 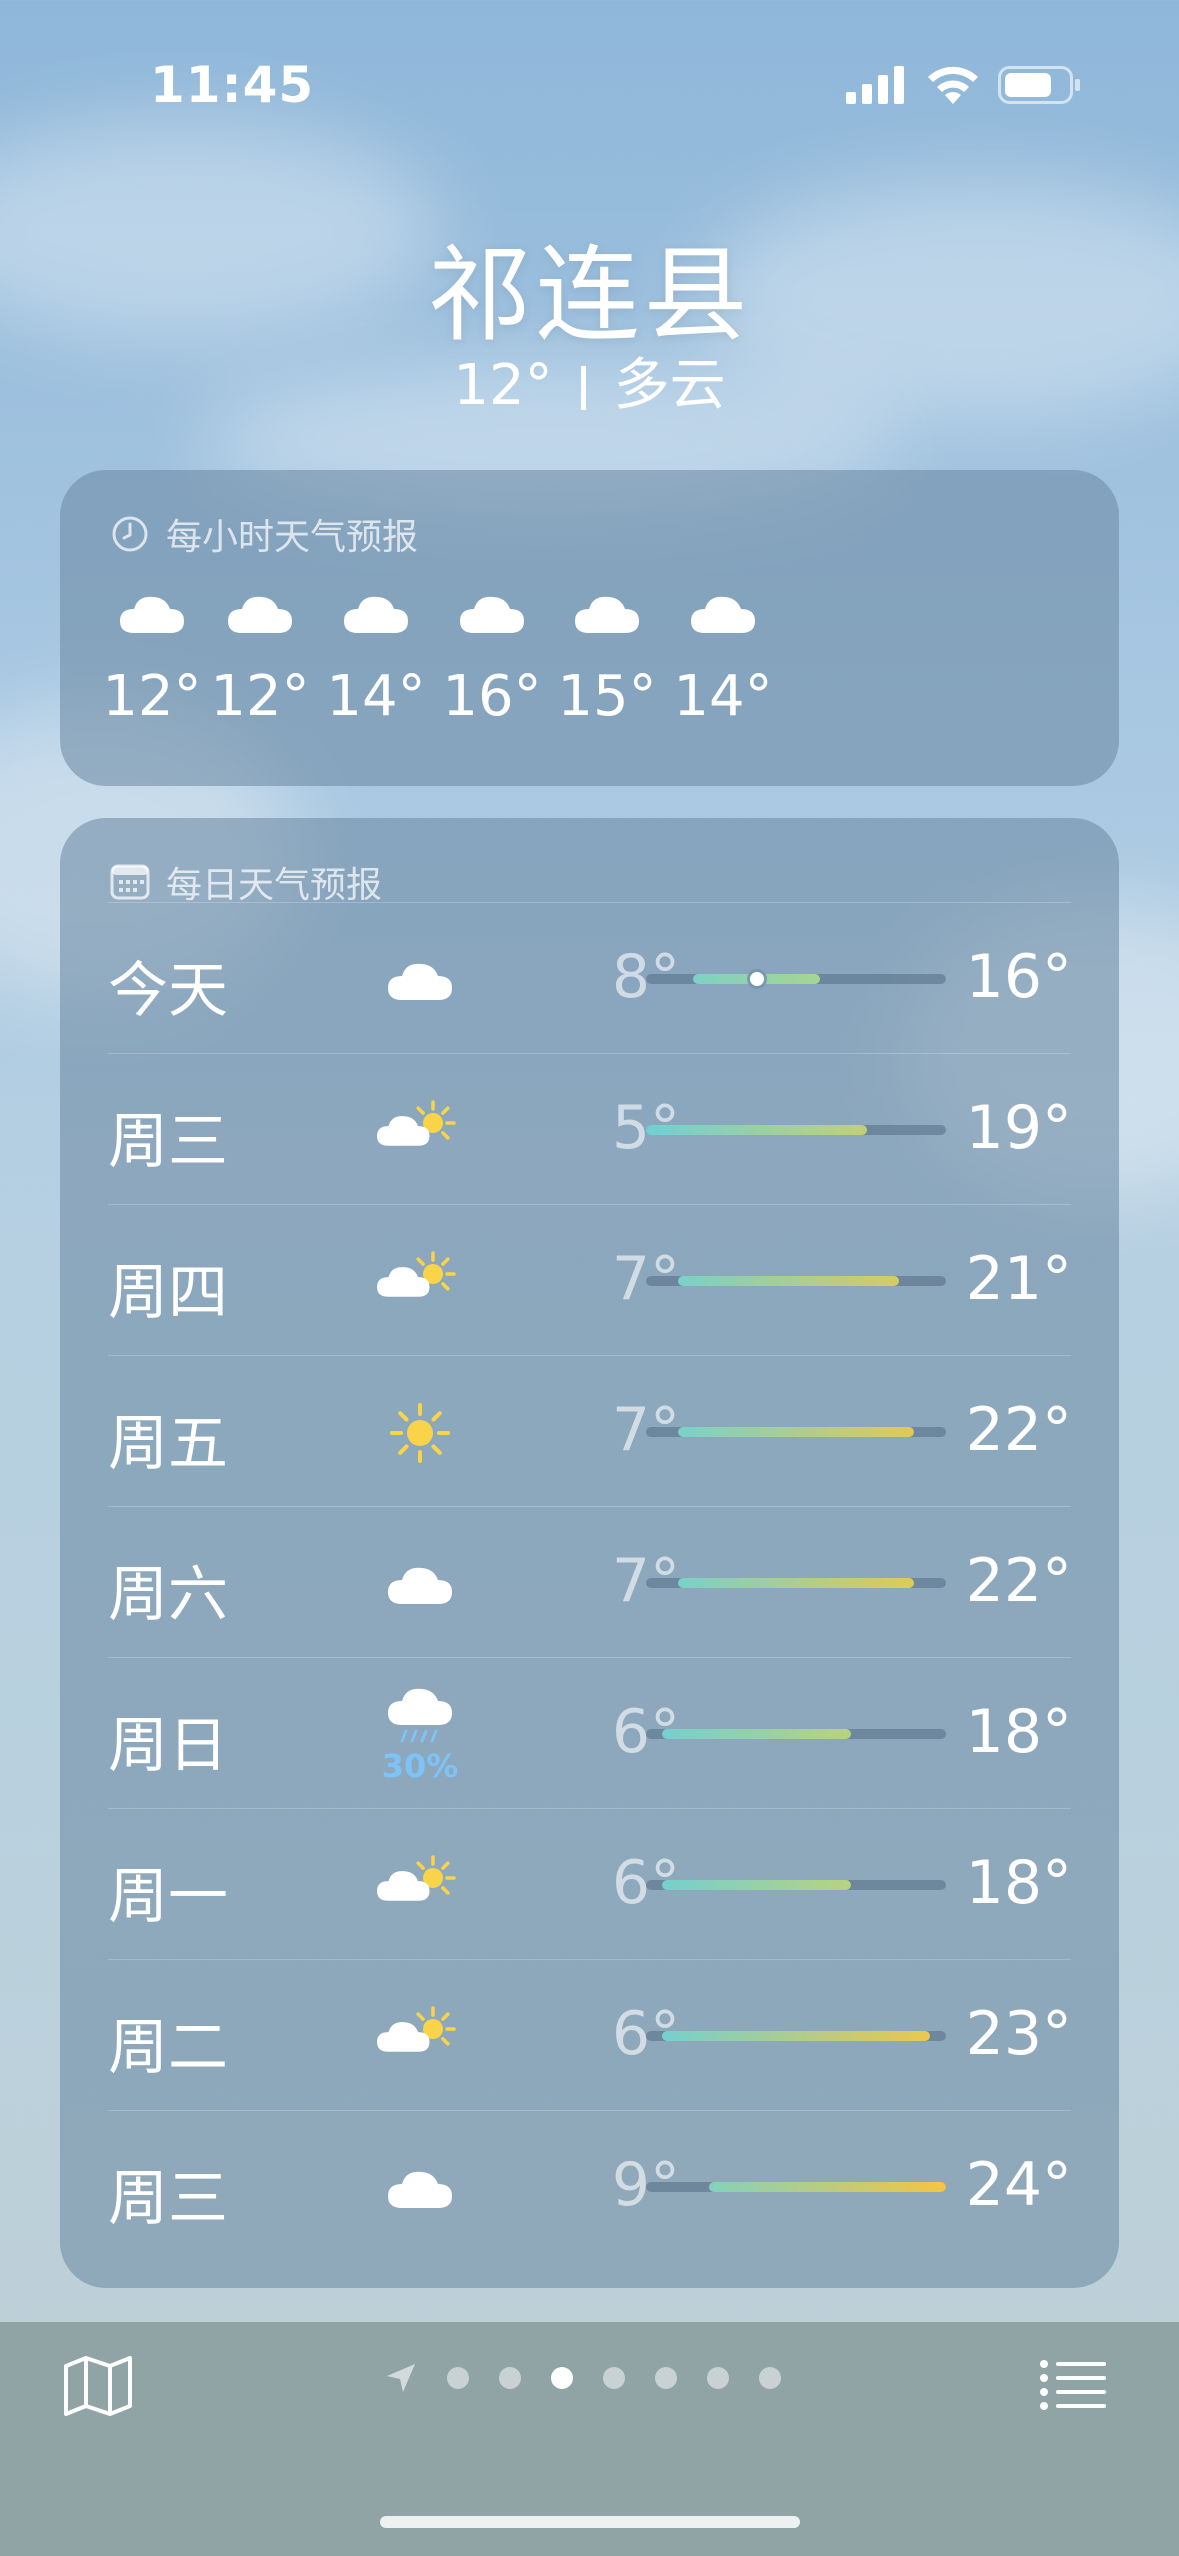 What do you see at coordinates (589, 2034) in the screenshot?
I see `daily-row: 周二 6° 23°` at bounding box center [589, 2034].